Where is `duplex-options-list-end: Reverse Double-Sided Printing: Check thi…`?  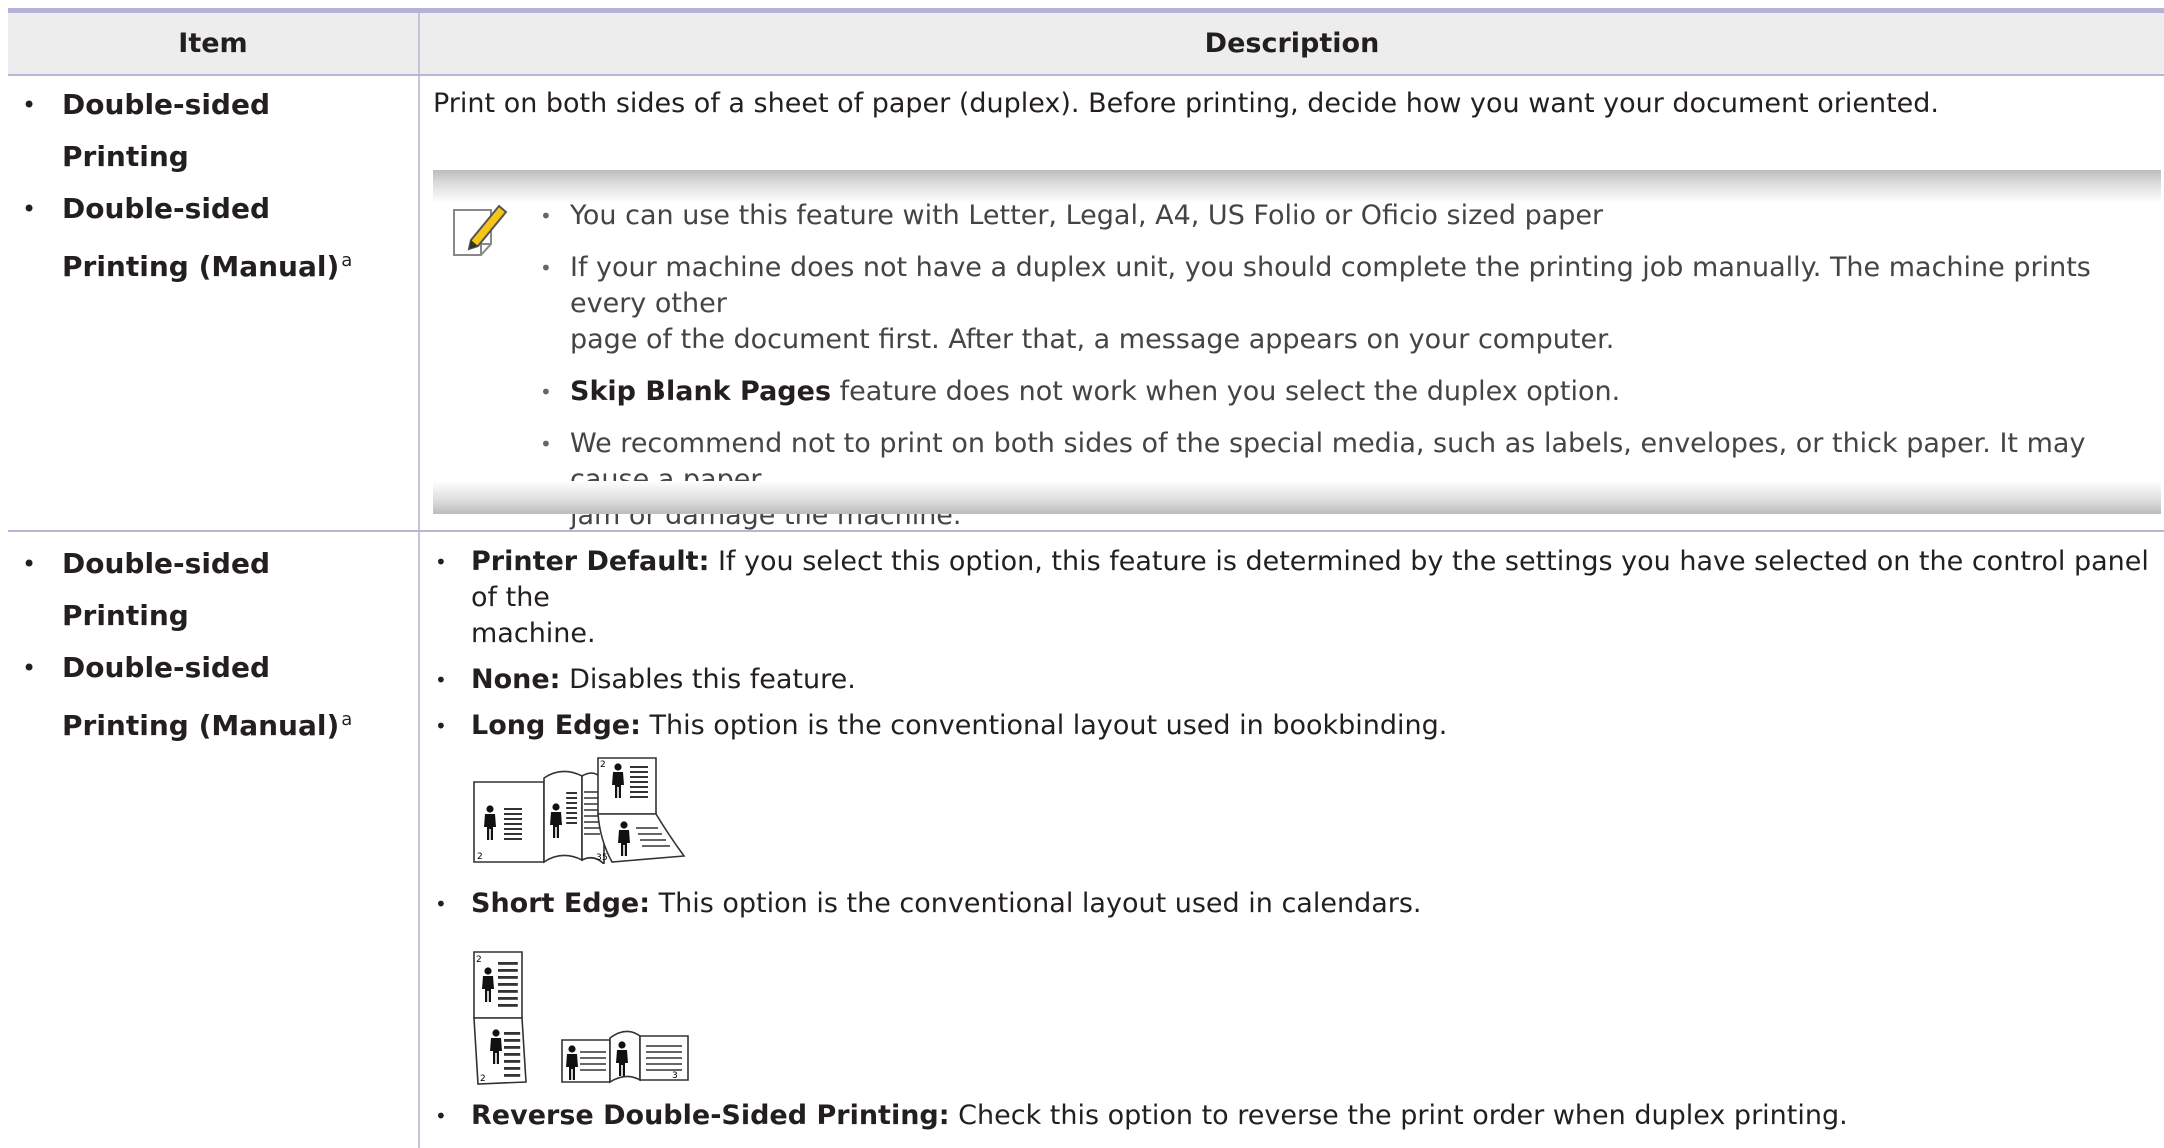 duplex-options-list-end: Reverse Double-Sided Printing: Check thi… is located at coordinates (1293, 1116).